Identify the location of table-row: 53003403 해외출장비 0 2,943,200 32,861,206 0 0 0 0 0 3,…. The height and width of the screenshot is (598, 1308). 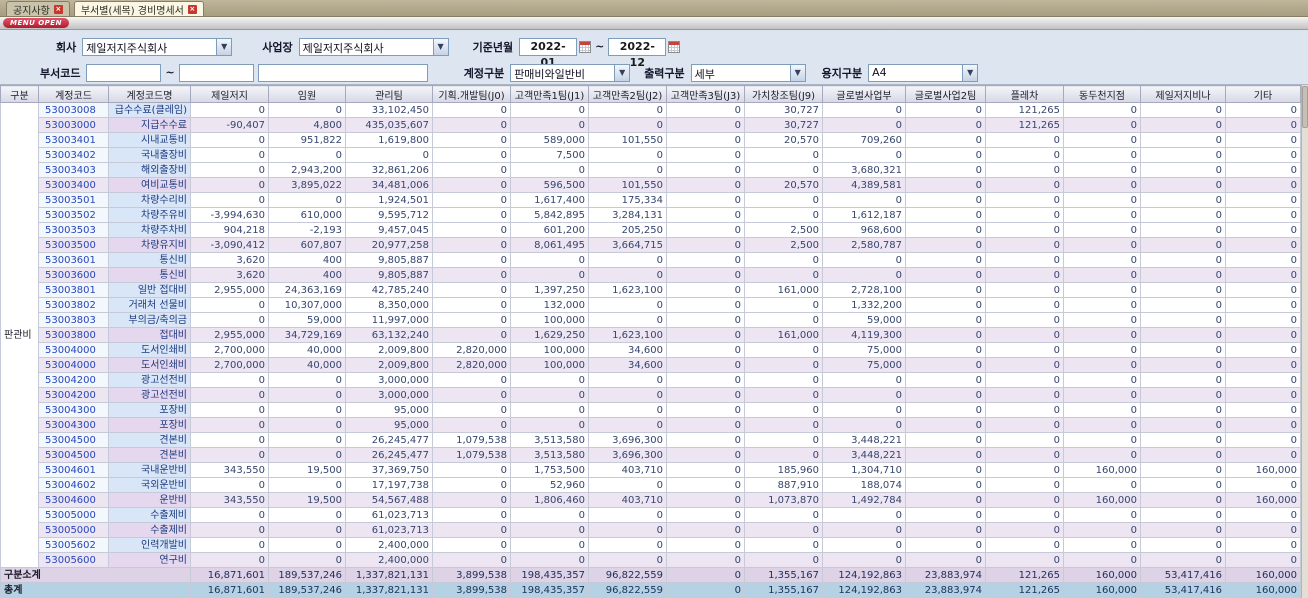
(651, 170).